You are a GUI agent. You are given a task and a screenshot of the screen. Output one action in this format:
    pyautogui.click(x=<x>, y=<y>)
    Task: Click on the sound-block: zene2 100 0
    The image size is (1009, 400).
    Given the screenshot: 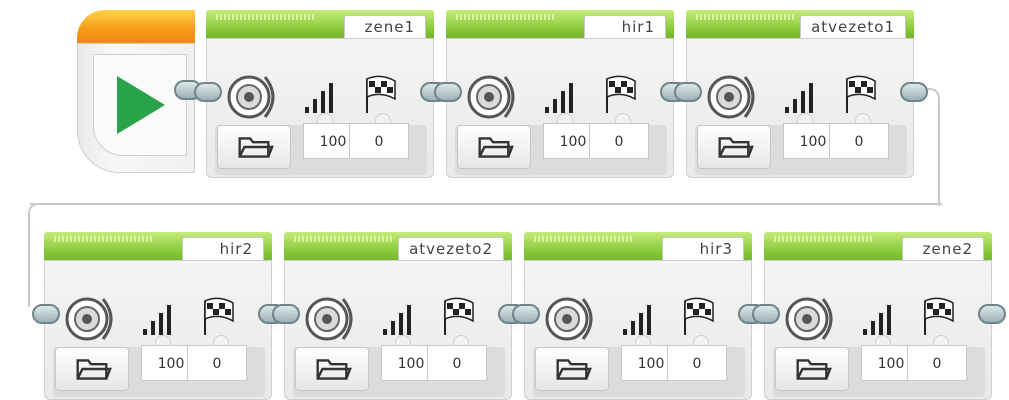 What is the action you would take?
    pyautogui.click(x=878, y=316)
    